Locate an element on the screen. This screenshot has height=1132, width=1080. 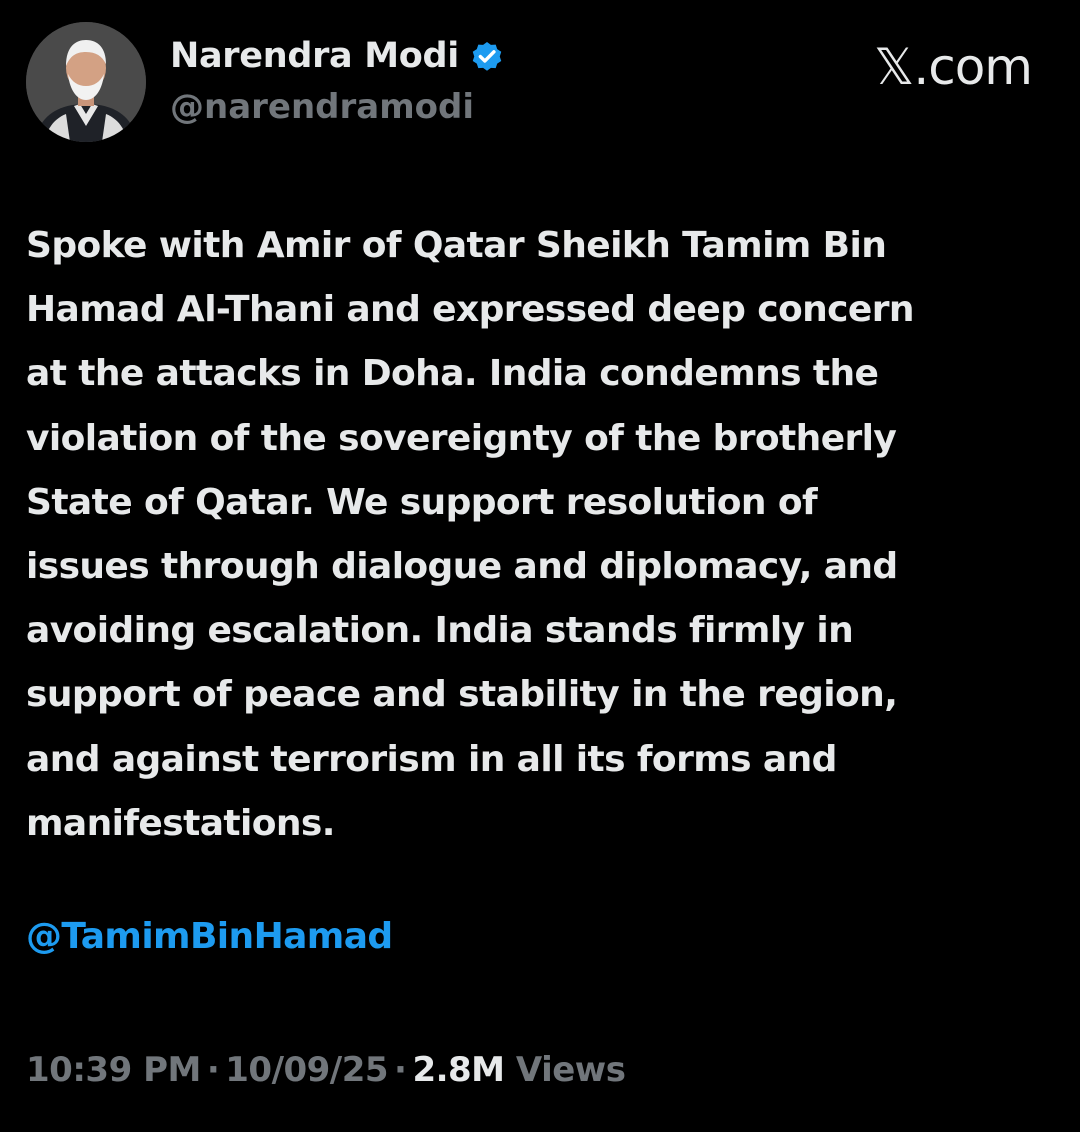
avatar-image is located at coordinates (86, 82).